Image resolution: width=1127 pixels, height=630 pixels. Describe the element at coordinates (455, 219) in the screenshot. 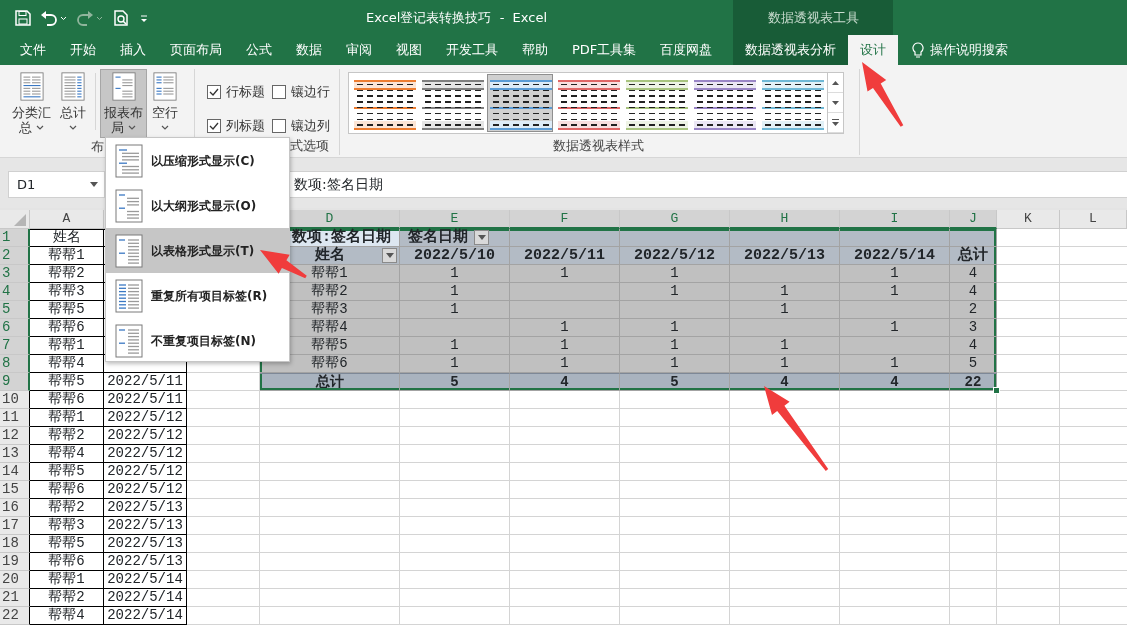

I see `column-header: E` at that location.